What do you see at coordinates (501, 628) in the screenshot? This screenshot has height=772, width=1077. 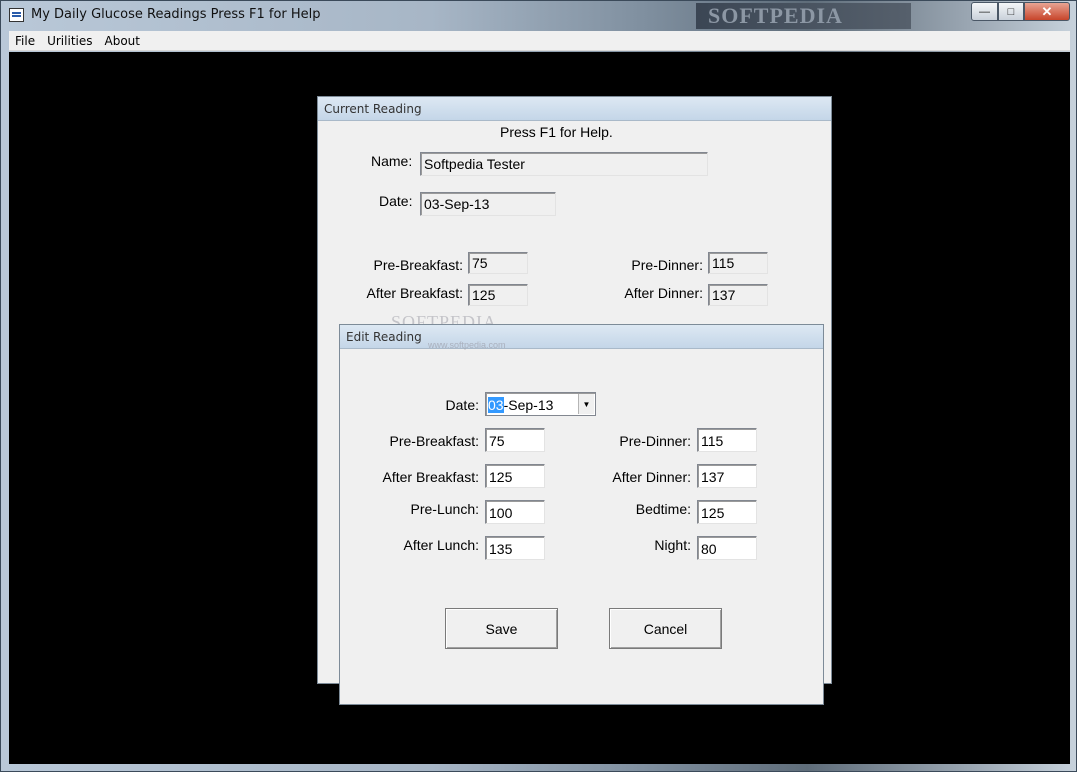 I see `save-button: Save` at bounding box center [501, 628].